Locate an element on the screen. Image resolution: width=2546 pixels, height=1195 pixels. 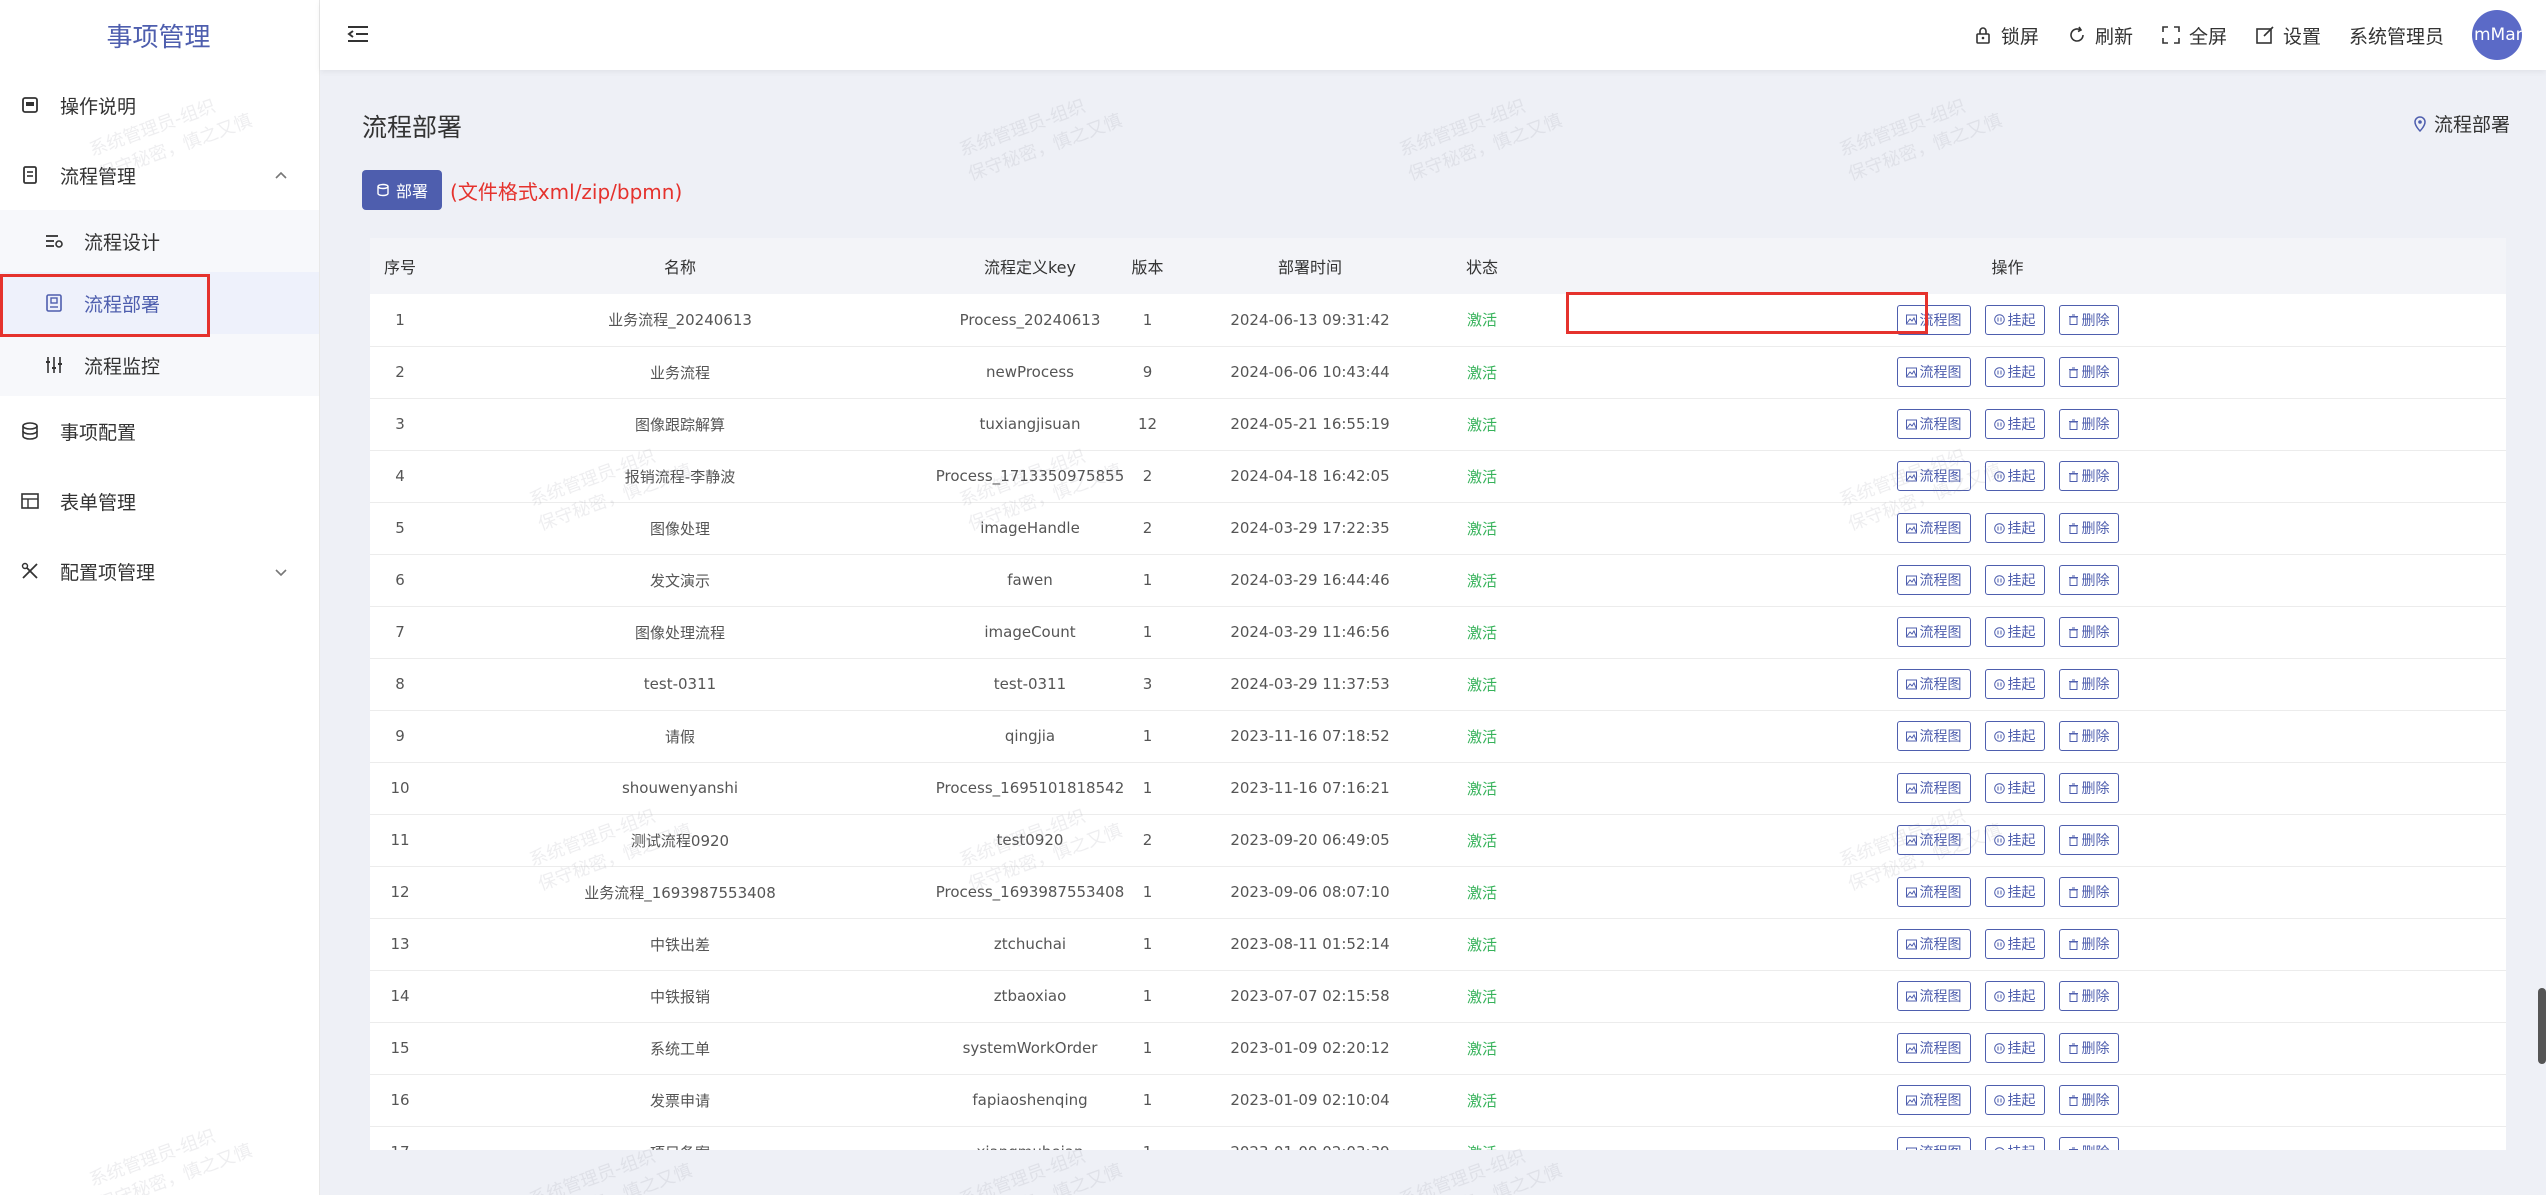
cell-key: imageCount is located at coordinates (1030, 632).